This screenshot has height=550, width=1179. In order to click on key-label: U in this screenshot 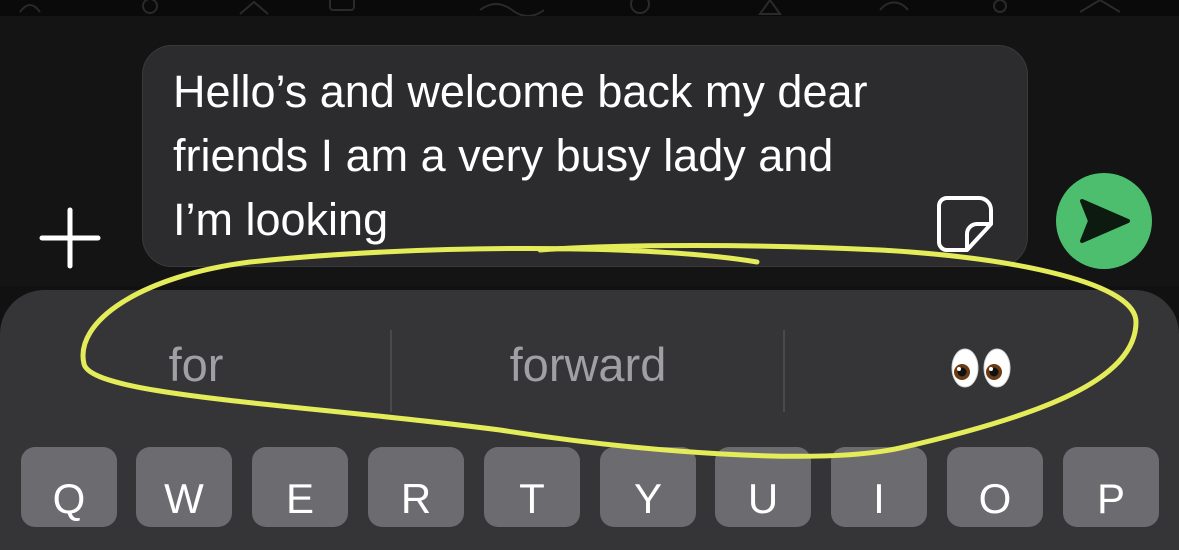, I will do `click(763, 498)`.